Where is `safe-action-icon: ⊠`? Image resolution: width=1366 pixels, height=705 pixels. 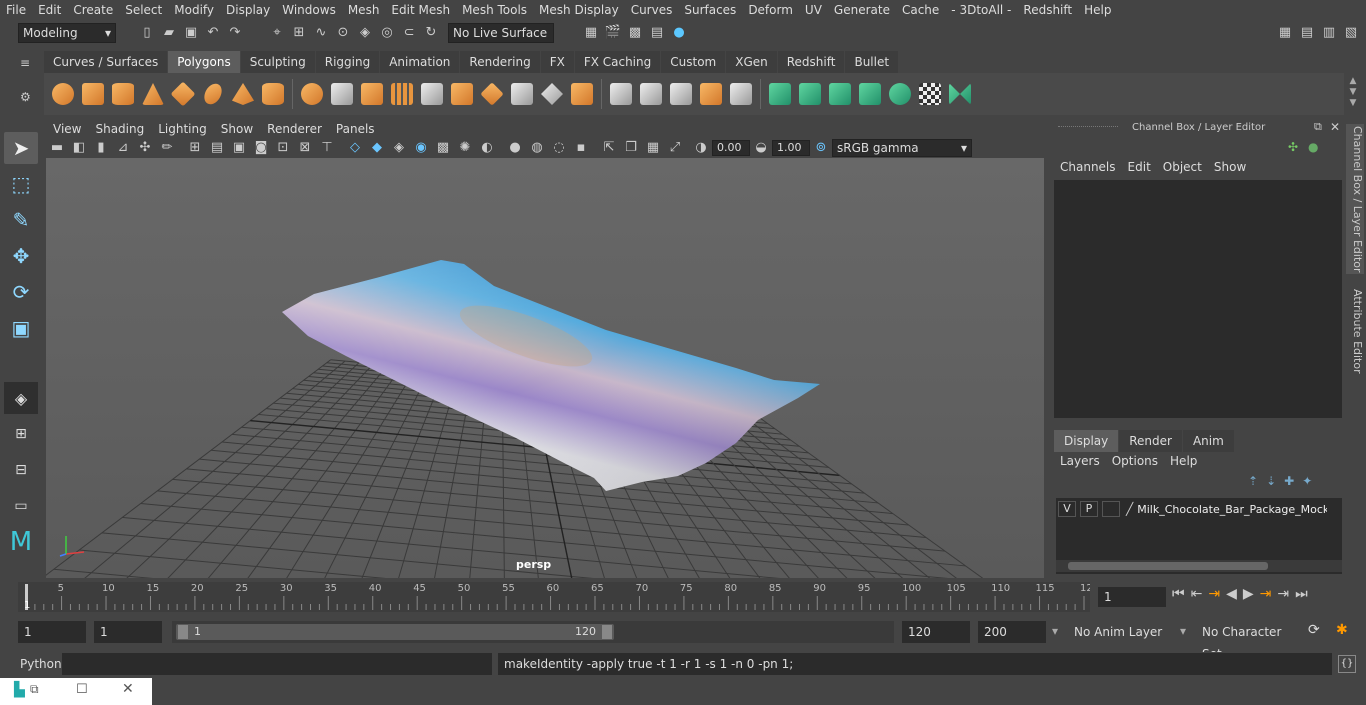 safe-action-icon: ⊠ is located at coordinates (305, 148).